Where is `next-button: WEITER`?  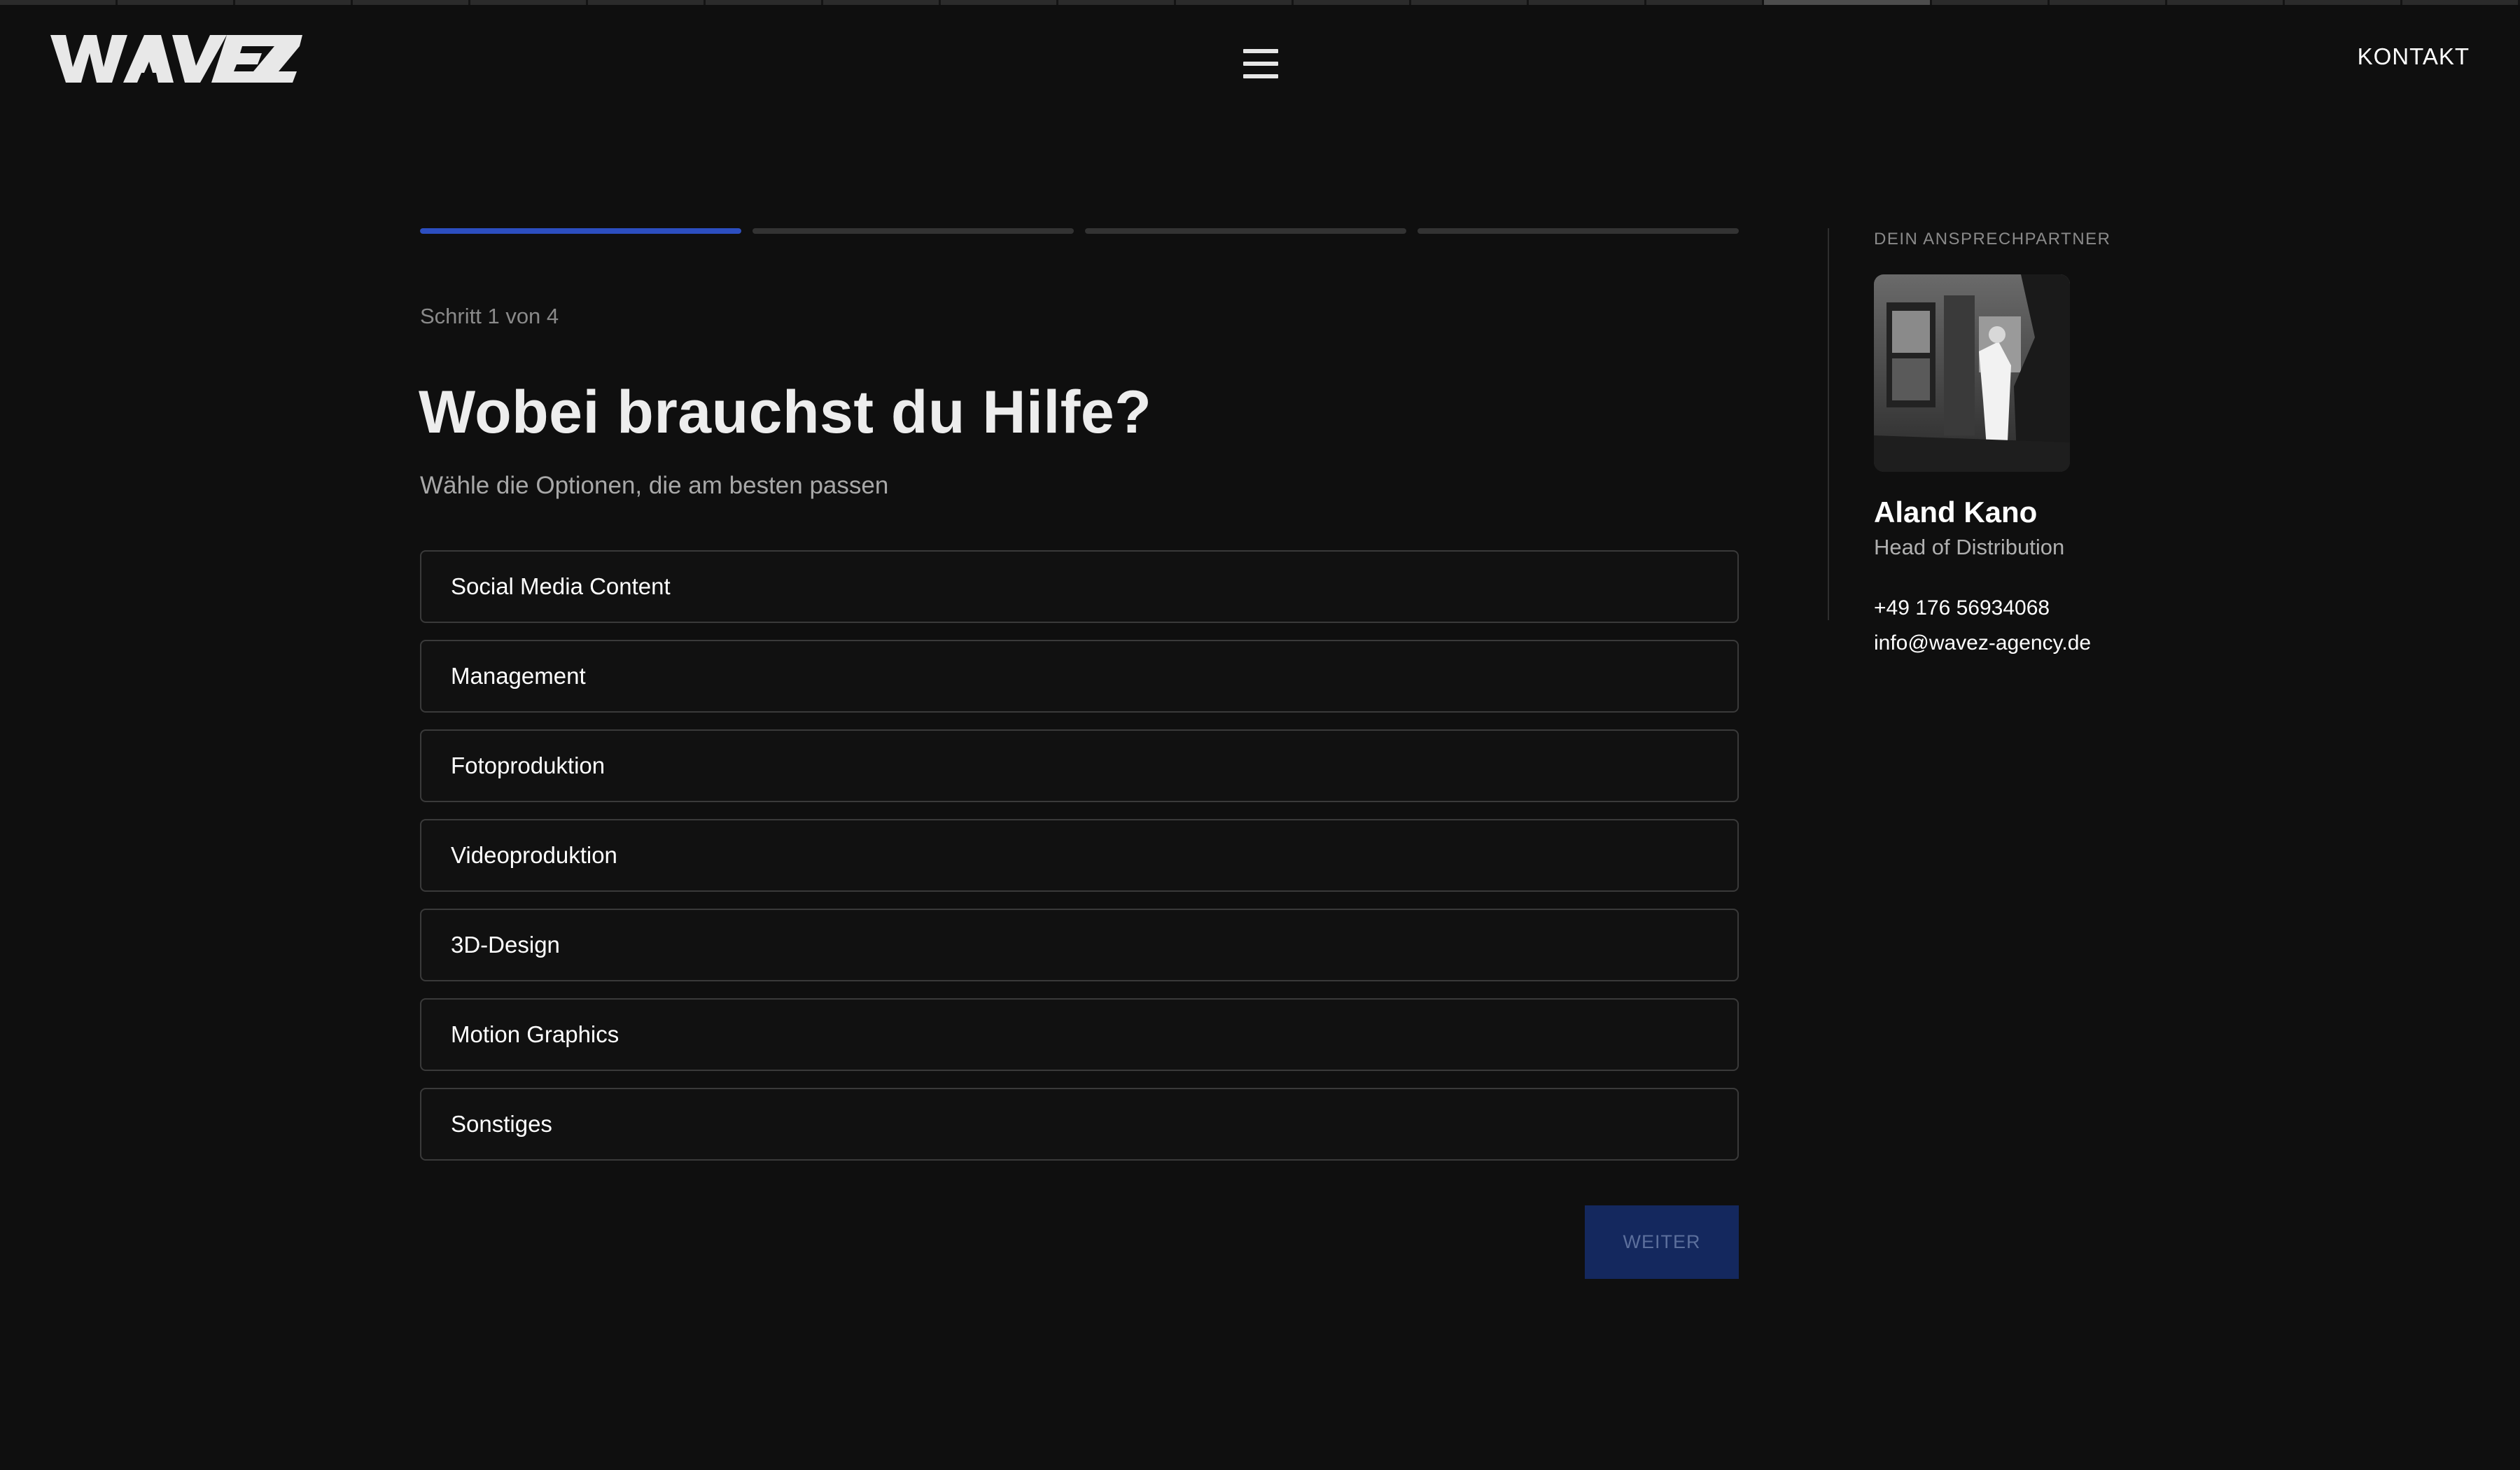 next-button: WEITER is located at coordinates (1662, 1242).